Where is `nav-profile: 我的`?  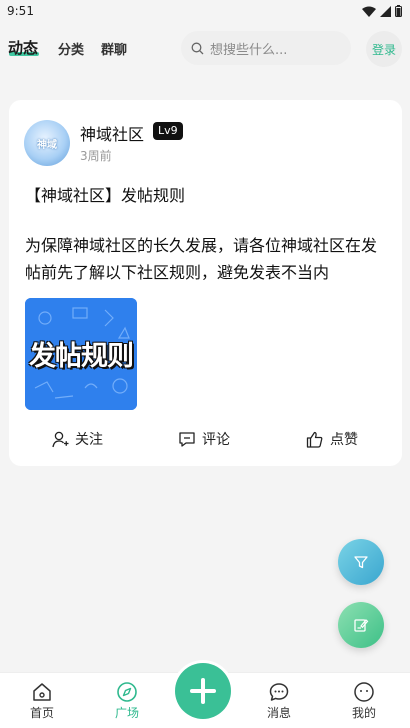
nav-profile: 我的 is located at coordinates (364, 701).